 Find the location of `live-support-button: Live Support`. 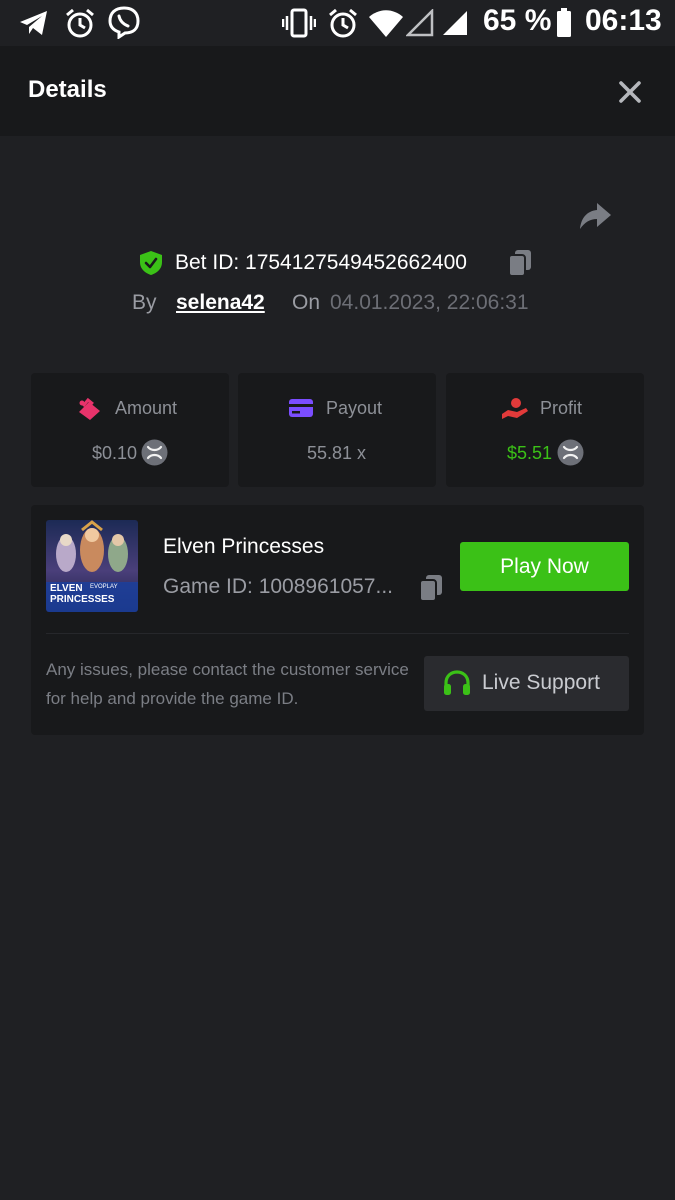

live-support-button: Live Support is located at coordinates (526, 683).